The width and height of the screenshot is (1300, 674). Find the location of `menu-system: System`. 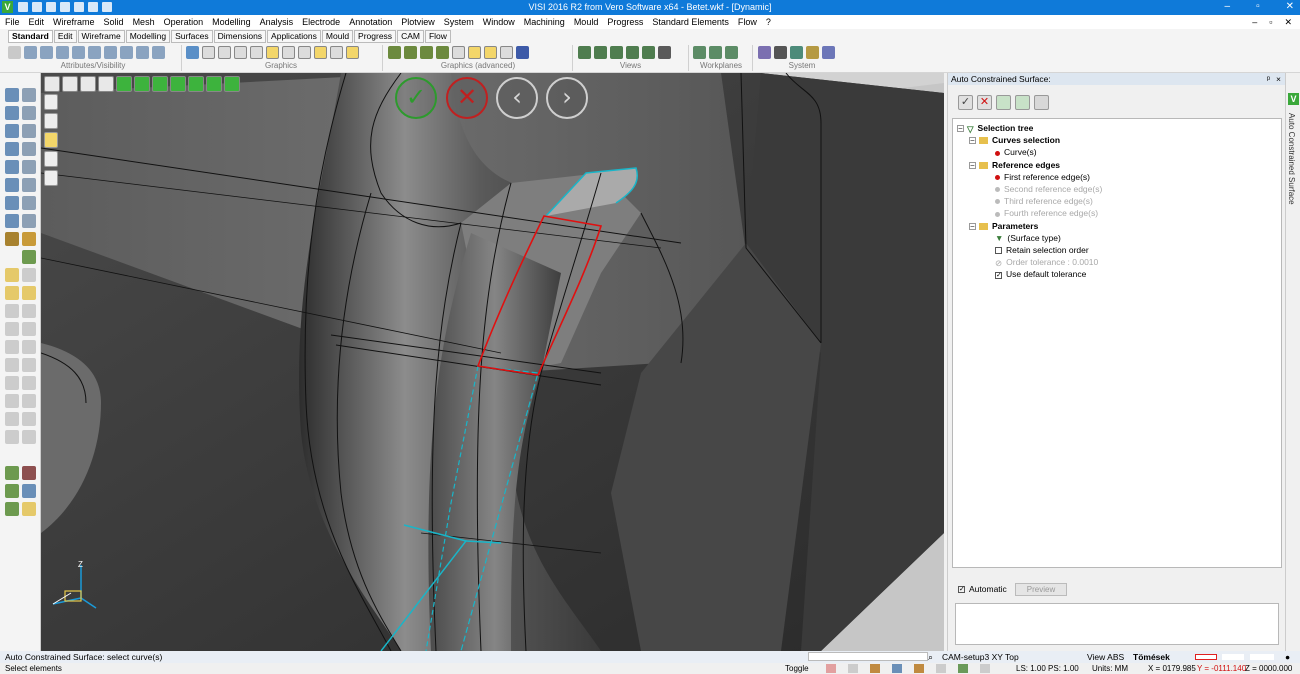

menu-system: System is located at coordinates (459, 22).